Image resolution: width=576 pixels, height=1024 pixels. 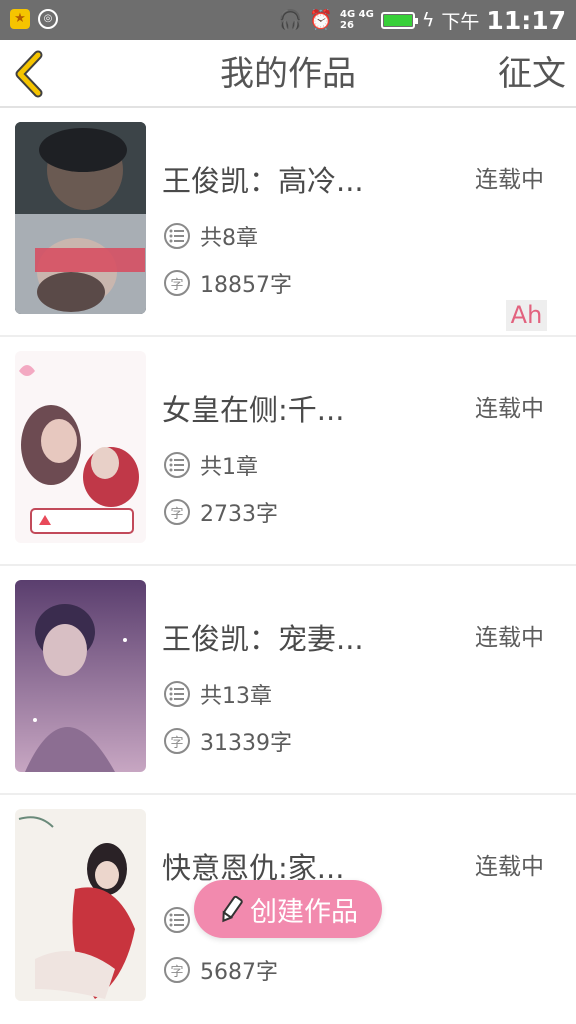 I want to click on nav-bar: 我的作品 征文, so click(x=288, y=74).